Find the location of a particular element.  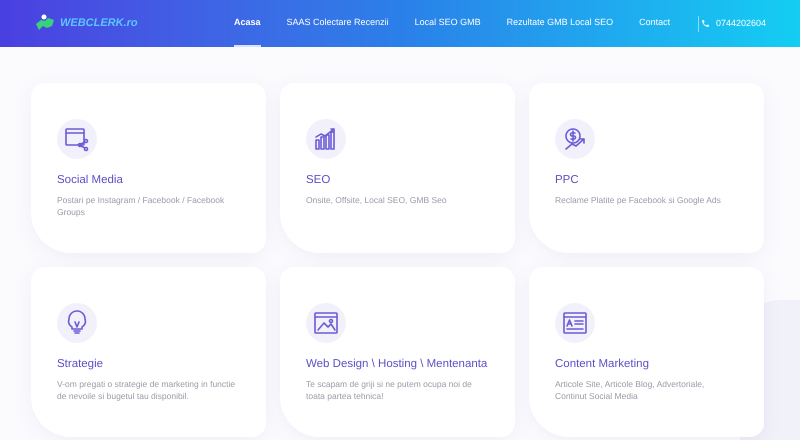

service-description: V-om pregati o strategie de marketing in functie de nevoile si bugetul tau disponibil. is located at coordinates (146, 390).